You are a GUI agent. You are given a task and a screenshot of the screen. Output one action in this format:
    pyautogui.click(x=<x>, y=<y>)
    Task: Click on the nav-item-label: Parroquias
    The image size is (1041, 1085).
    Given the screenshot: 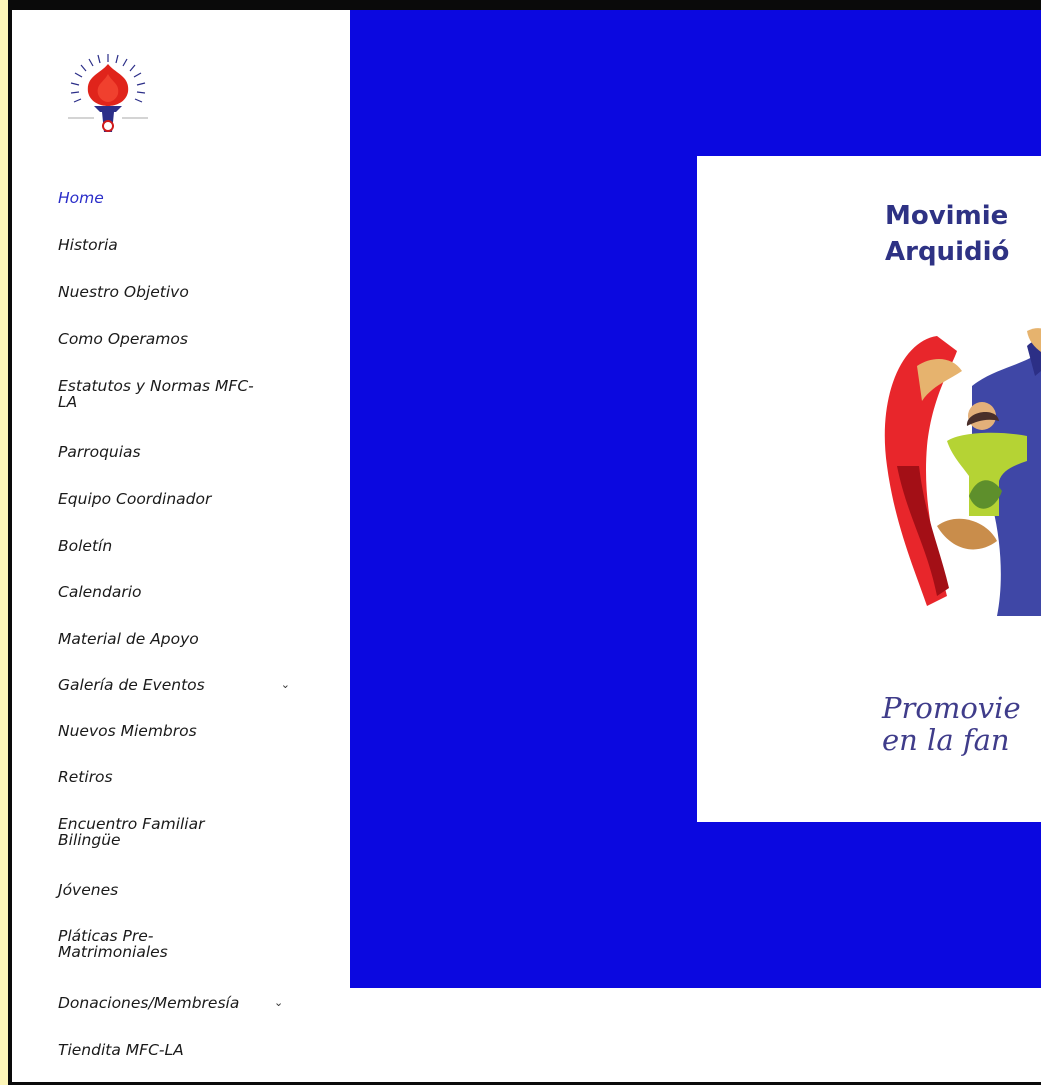 What is the action you would take?
    pyautogui.click(x=99, y=452)
    